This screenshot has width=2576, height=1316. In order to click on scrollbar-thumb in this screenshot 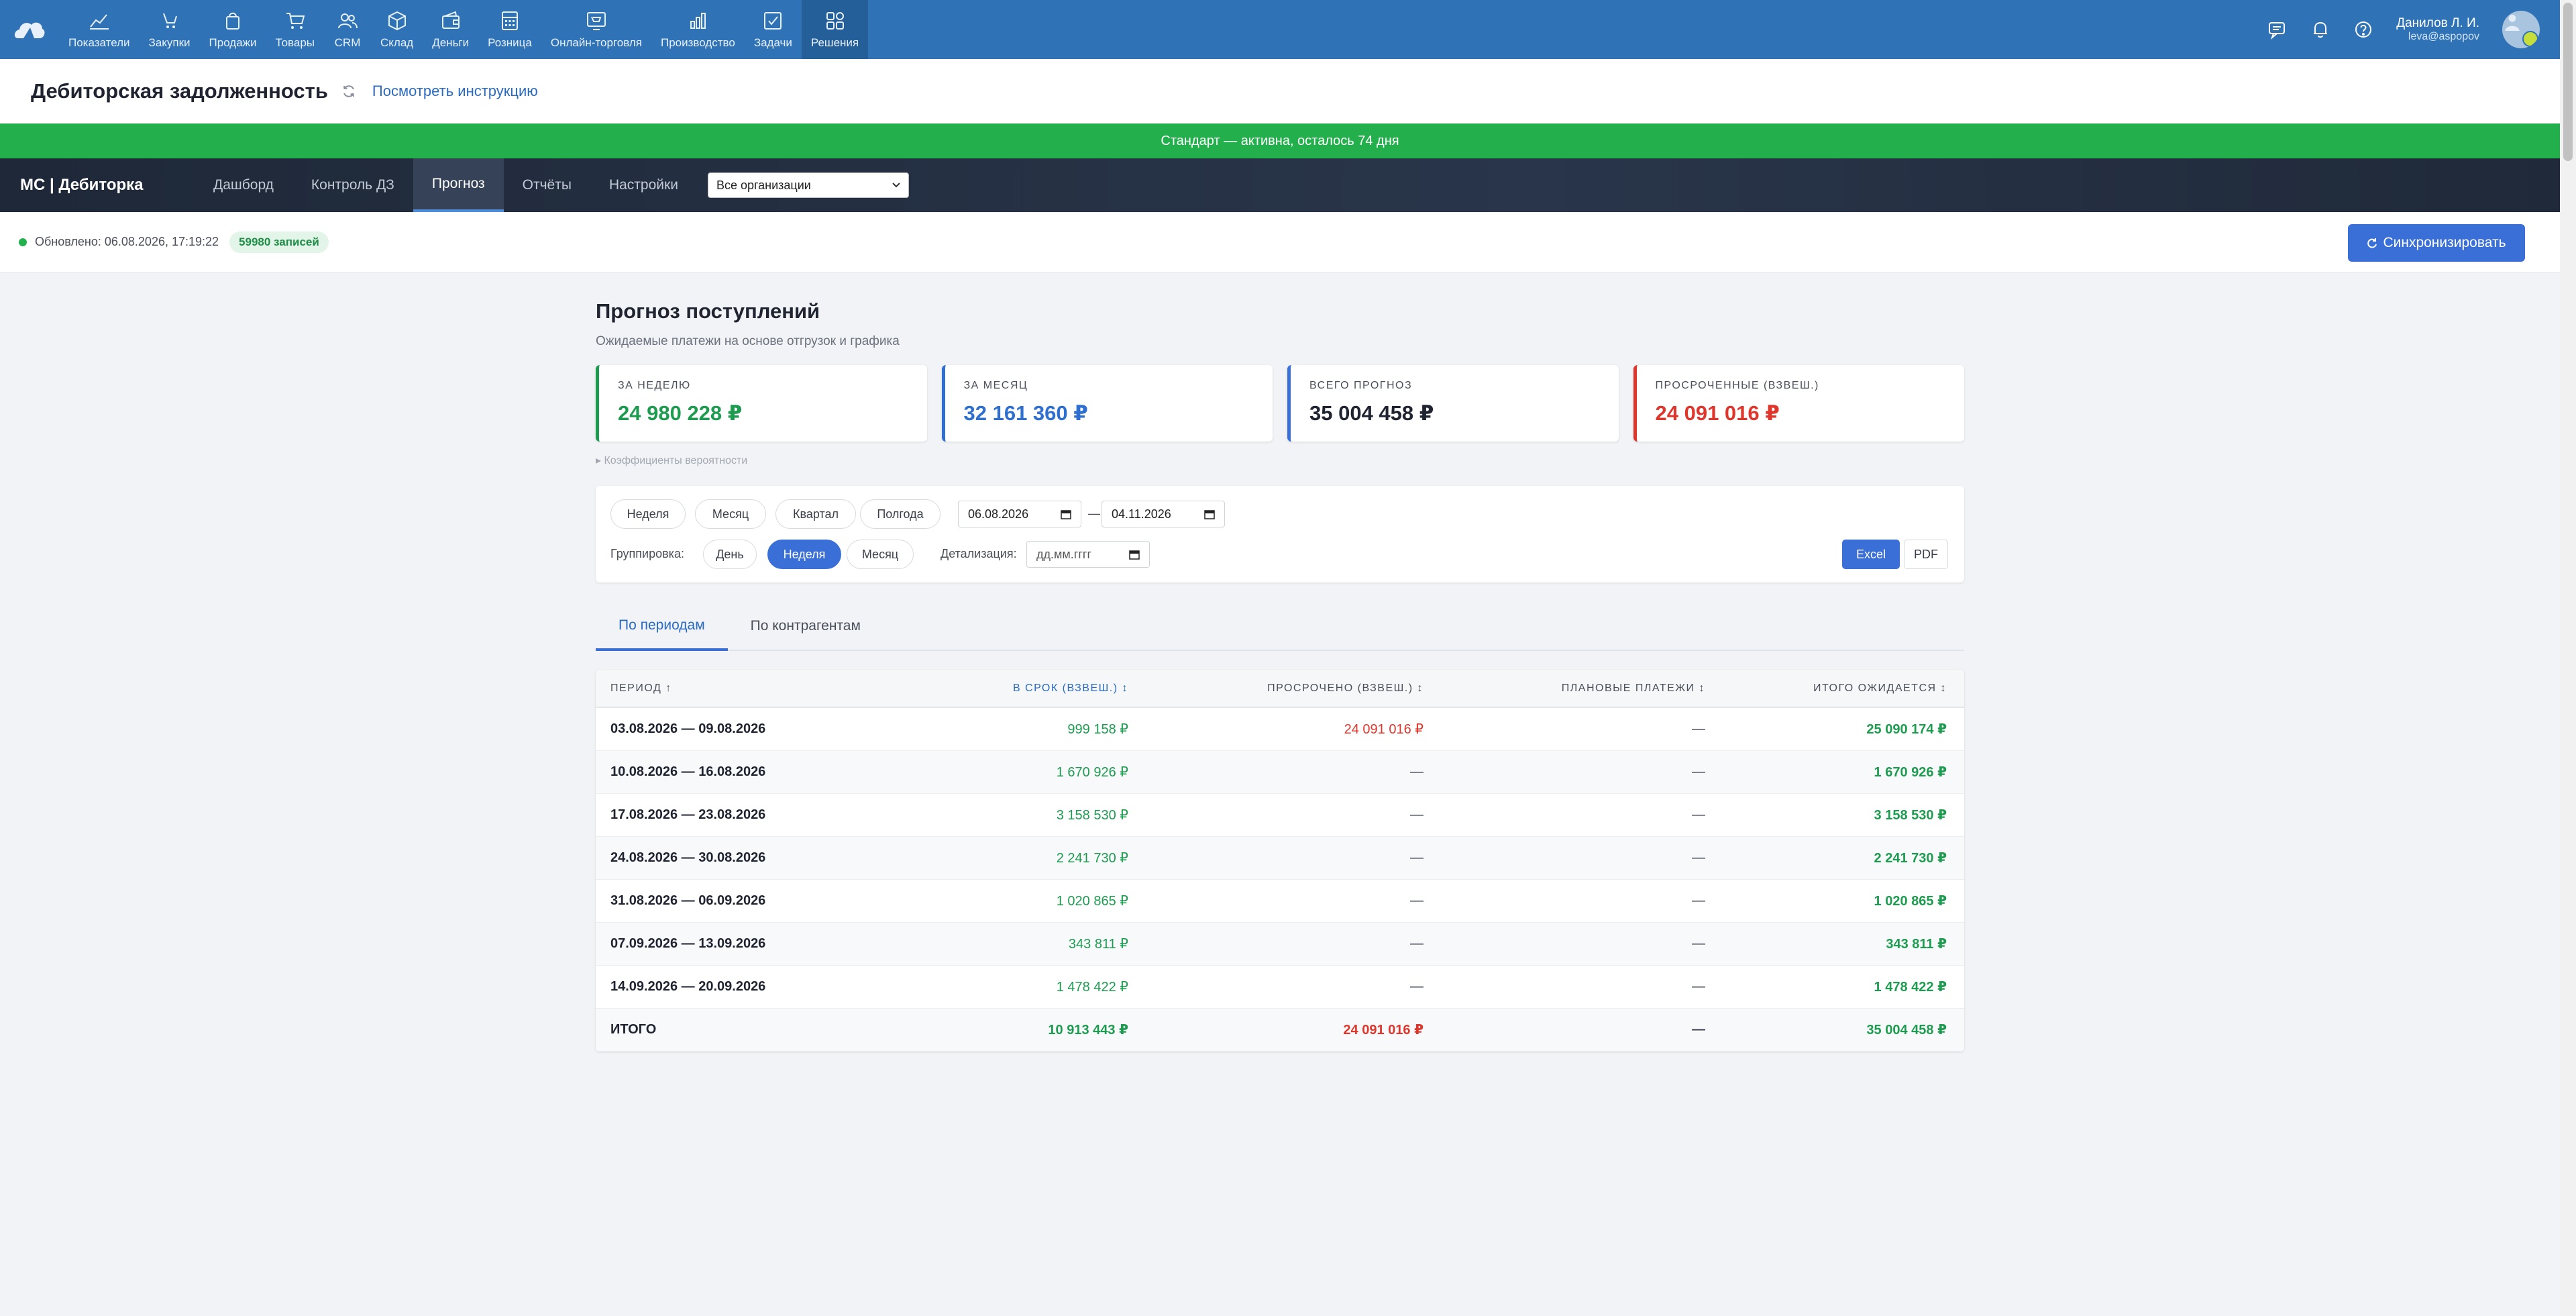, I will do `click(2568, 82)`.